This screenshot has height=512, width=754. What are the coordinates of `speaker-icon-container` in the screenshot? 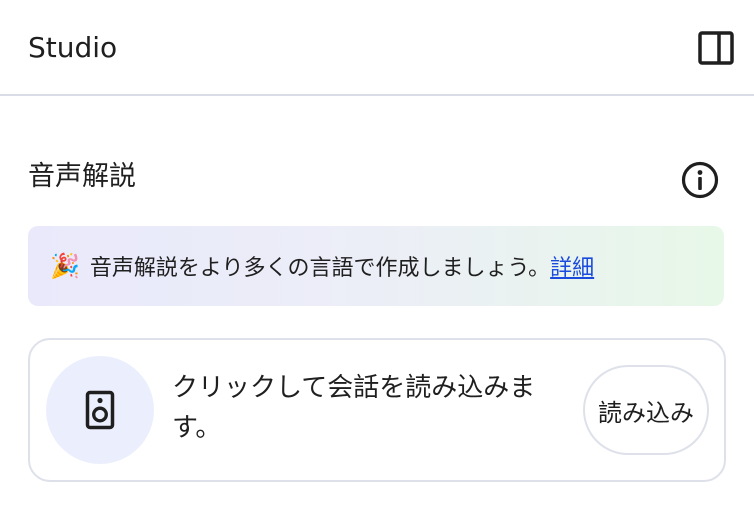 It's located at (100, 410).